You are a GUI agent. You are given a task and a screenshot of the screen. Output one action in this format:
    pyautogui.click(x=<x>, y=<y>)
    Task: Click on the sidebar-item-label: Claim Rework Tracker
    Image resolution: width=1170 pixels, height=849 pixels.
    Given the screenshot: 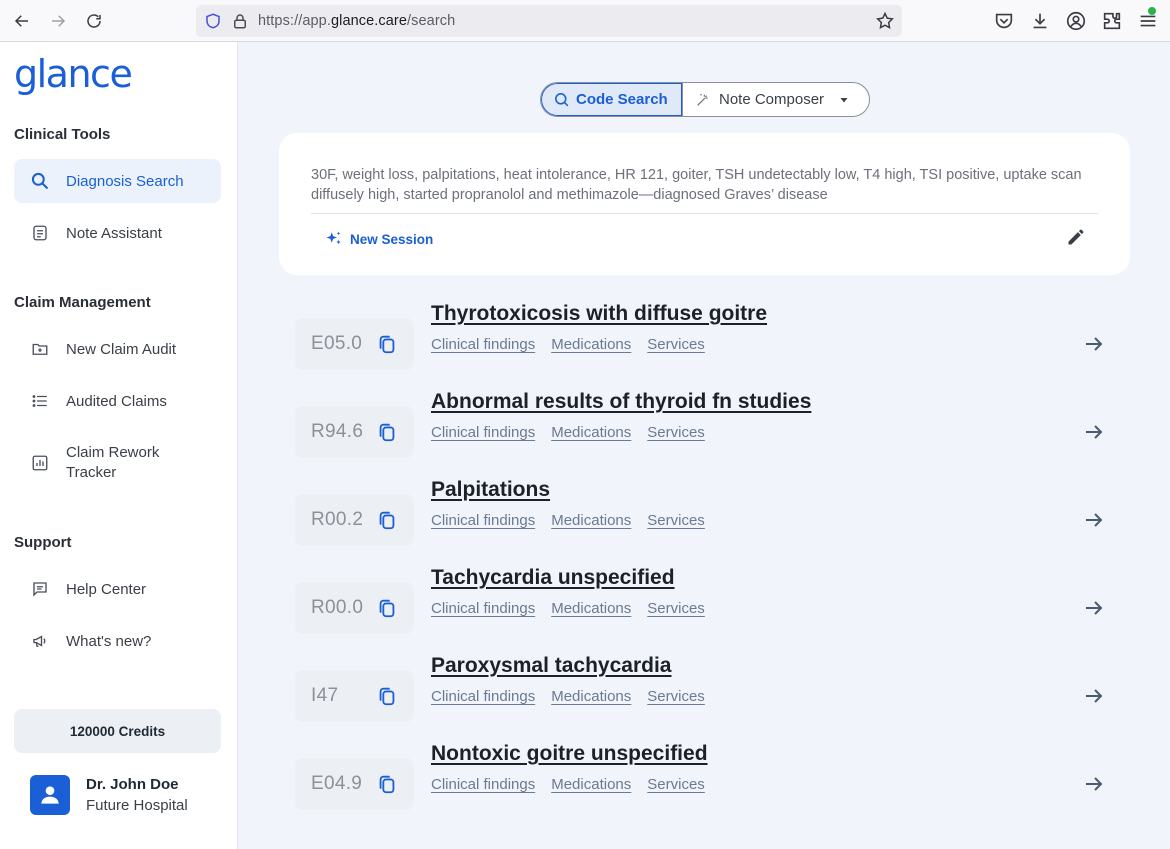 What is the action you would take?
    pyautogui.click(x=112, y=463)
    